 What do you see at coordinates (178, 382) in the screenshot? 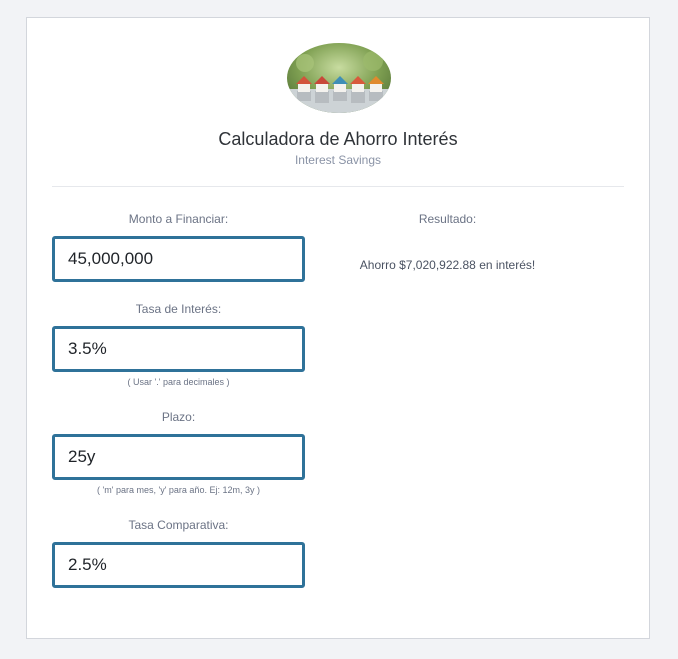
I see `interest-rate-hint: ( Usar '.' para decimales )` at bounding box center [178, 382].